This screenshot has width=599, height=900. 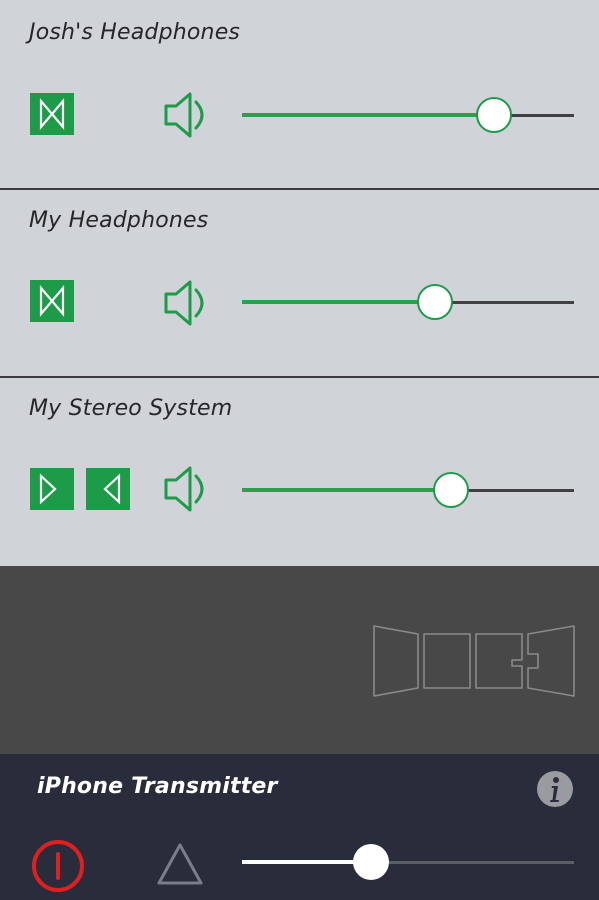 What do you see at coordinates (52, 489) in the screenshot?
I see `left-channel-icon` at bounding box center [52, 489].